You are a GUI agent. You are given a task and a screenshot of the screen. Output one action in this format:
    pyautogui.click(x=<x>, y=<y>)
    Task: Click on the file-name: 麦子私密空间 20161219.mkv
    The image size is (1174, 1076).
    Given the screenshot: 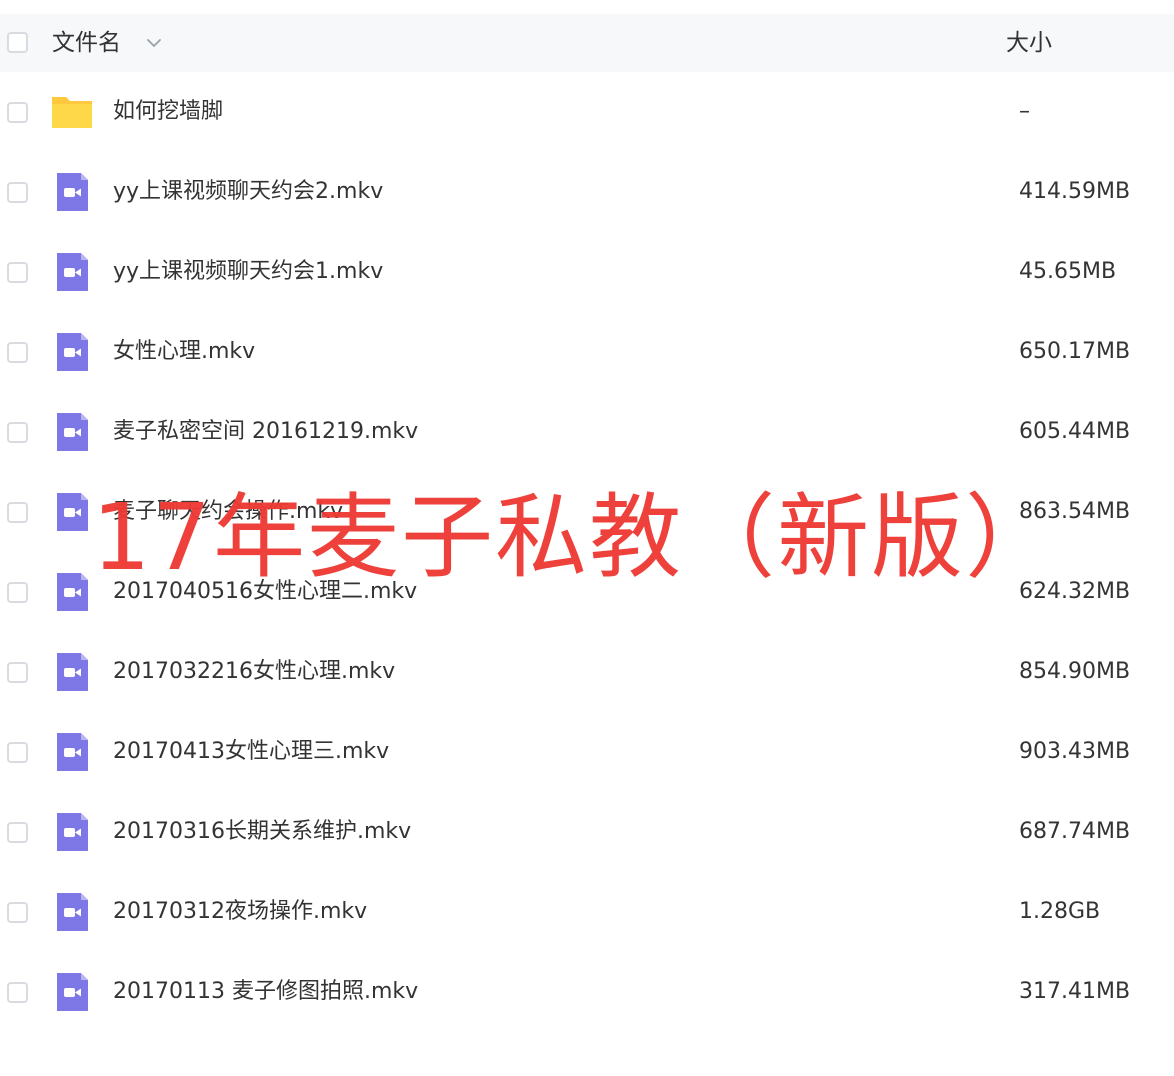 What is the action you would take?
    pyautogui.click(x=265, y=432)
    